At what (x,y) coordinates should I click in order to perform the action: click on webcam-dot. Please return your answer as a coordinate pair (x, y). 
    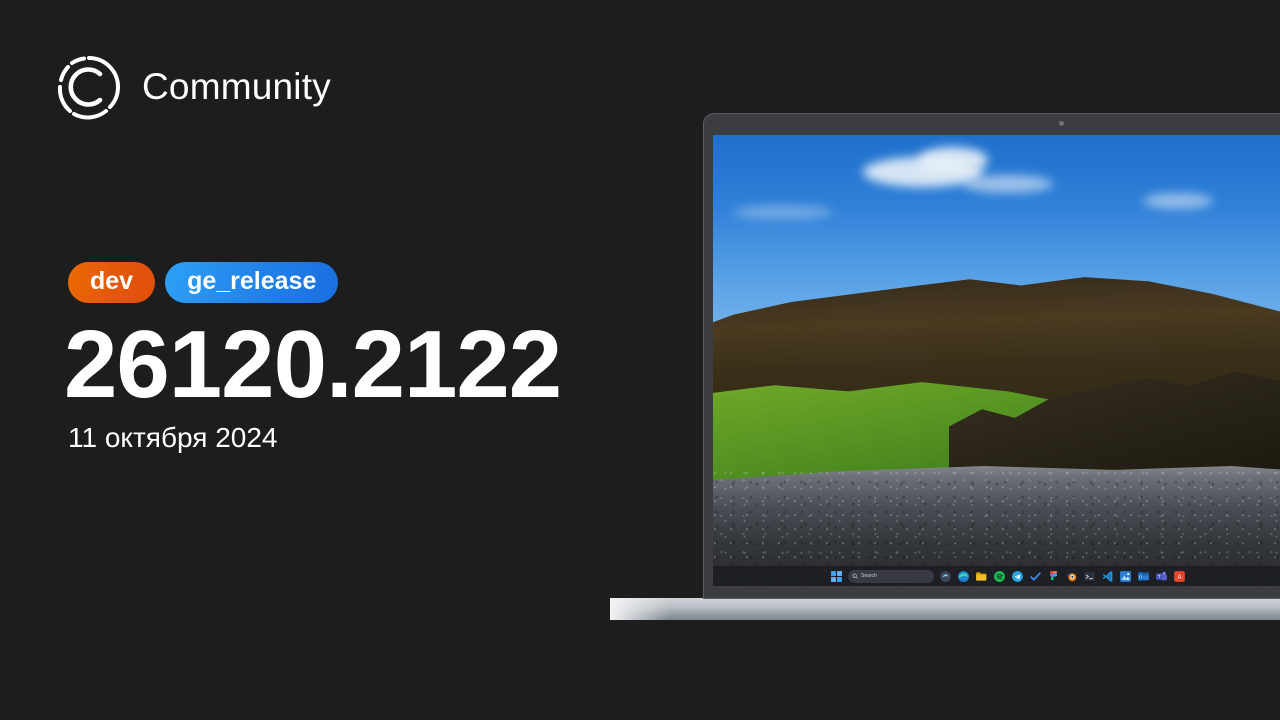
    Looking at the image, I should click on (1061, 123).